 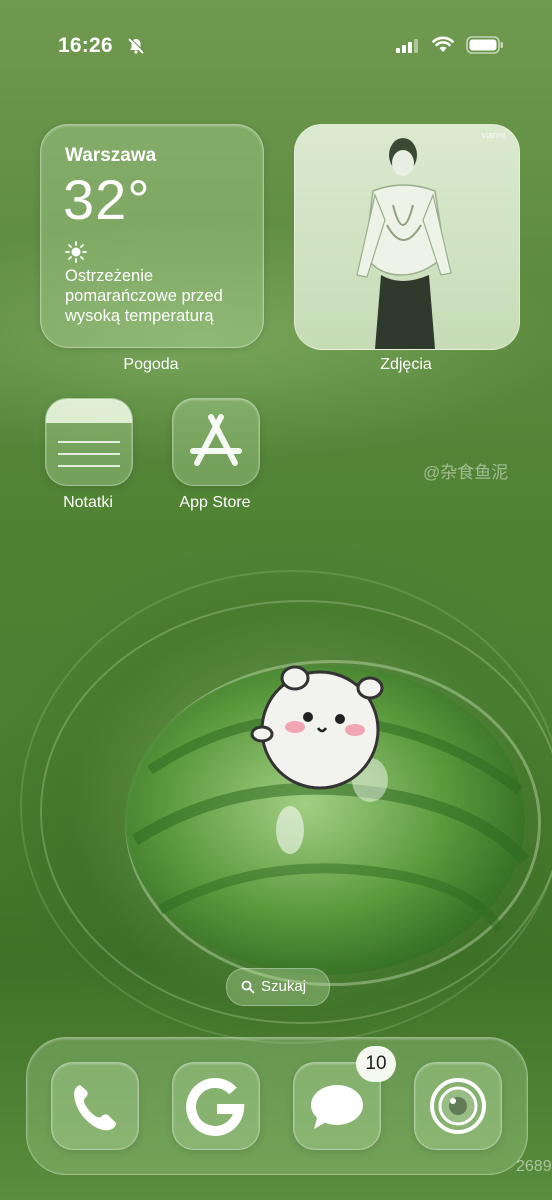 I want to click on search-icon, so click(x=248, y=987).